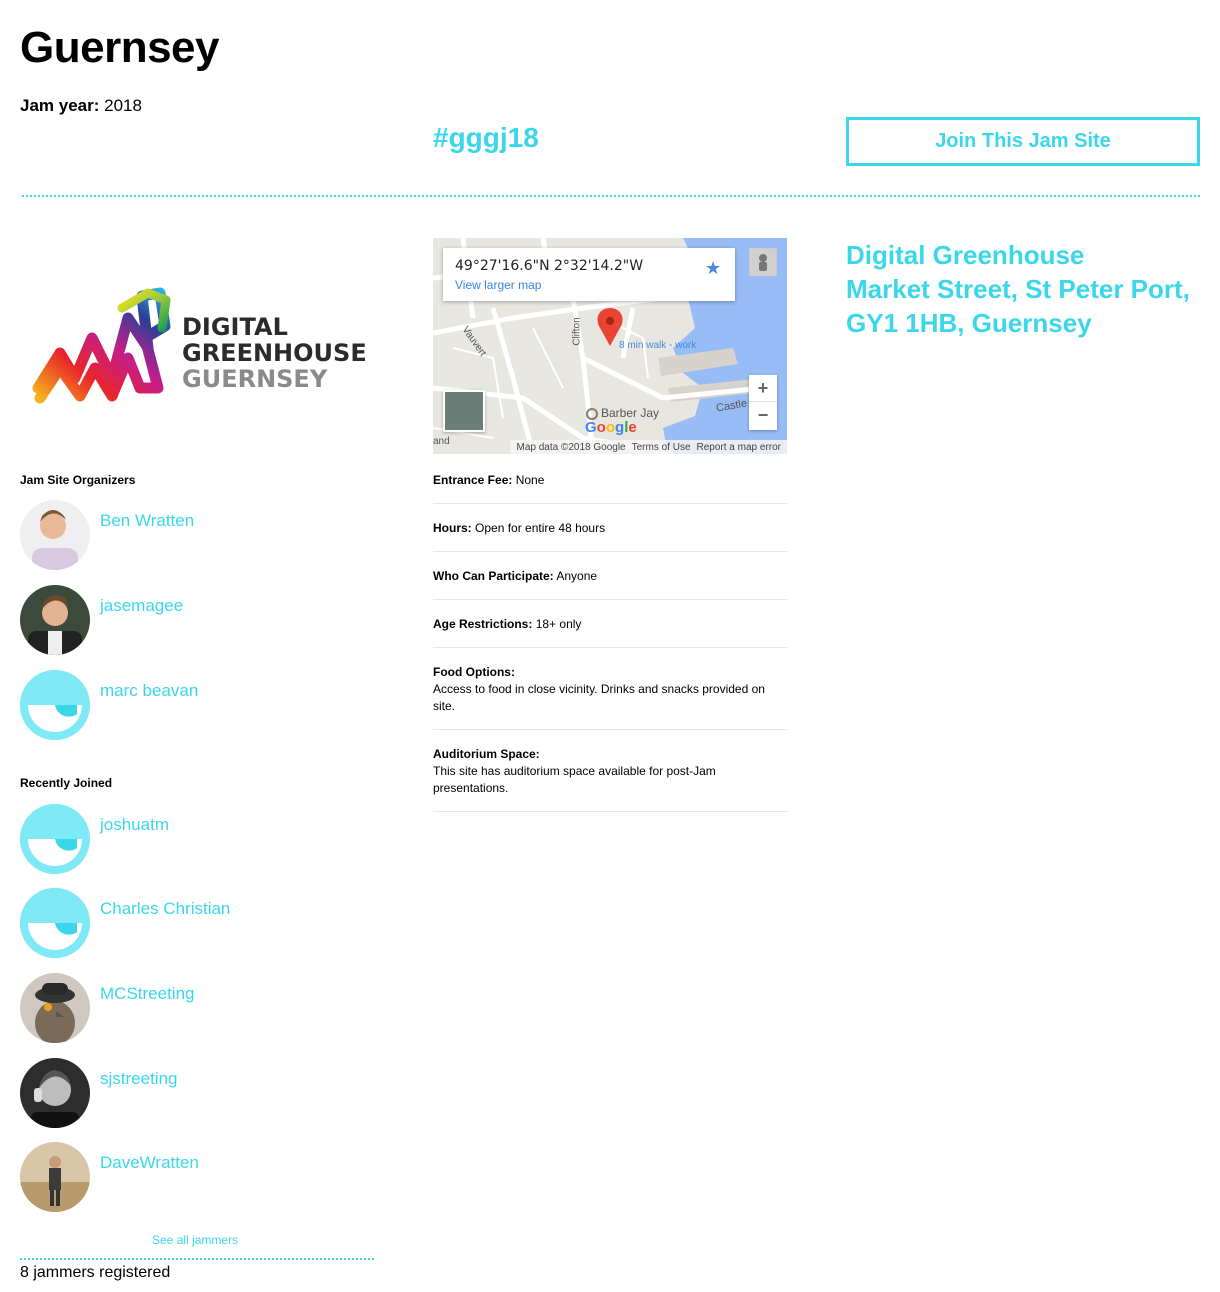  What do you see at coordinates (493, 576) in the screenshot?
I see `info-label: Who Can Participate:` at bounding box center [493, 576].